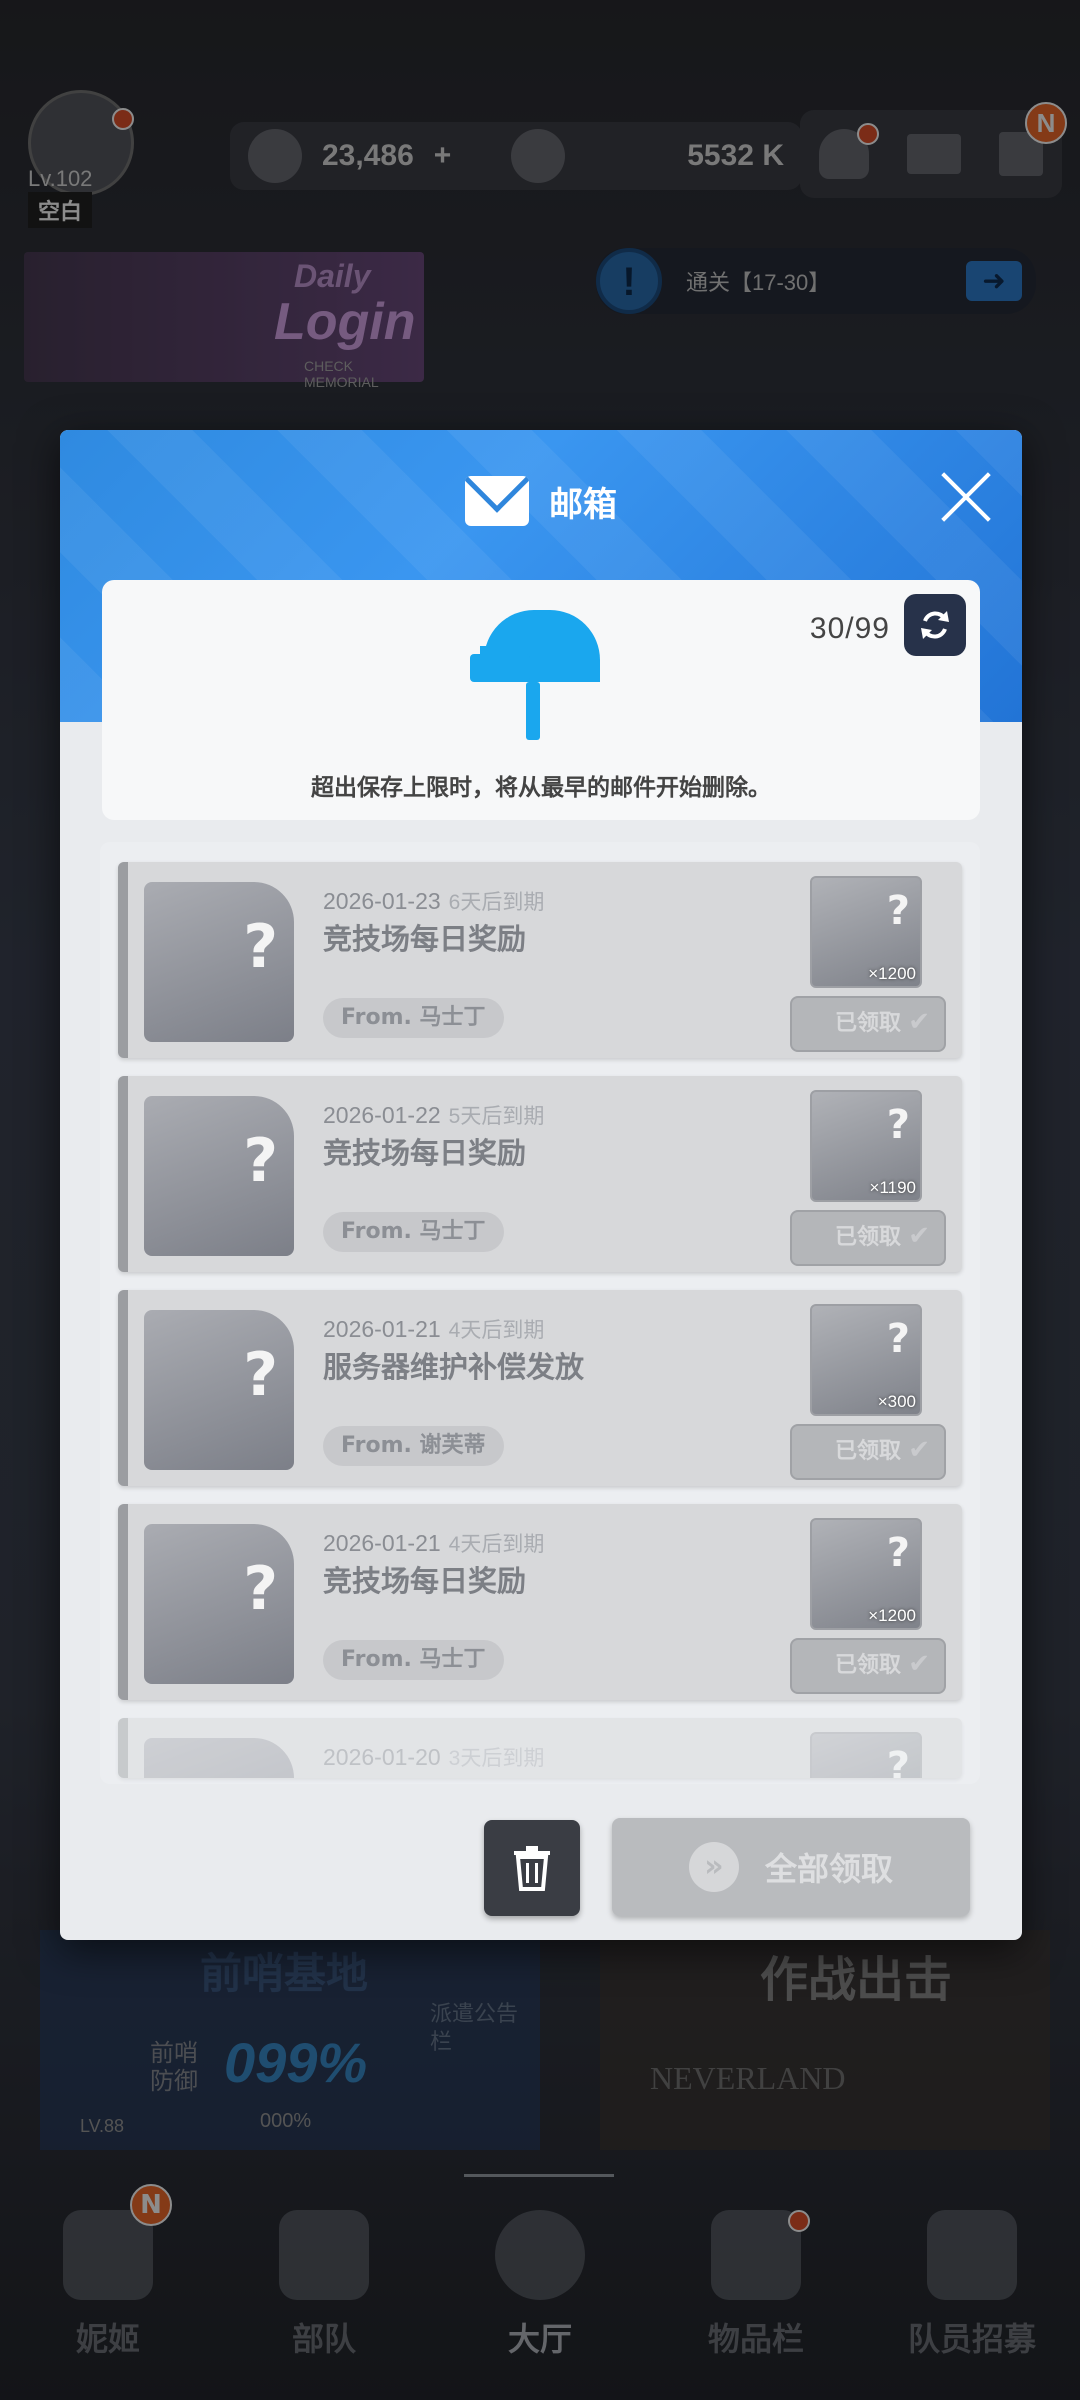 This screenshot has width=1080, height=2400. What do you see at coordinates (828, 1869) in the screenshot?
I see `claim-all-label: 全部领取` at bounding box center [828, 1869].